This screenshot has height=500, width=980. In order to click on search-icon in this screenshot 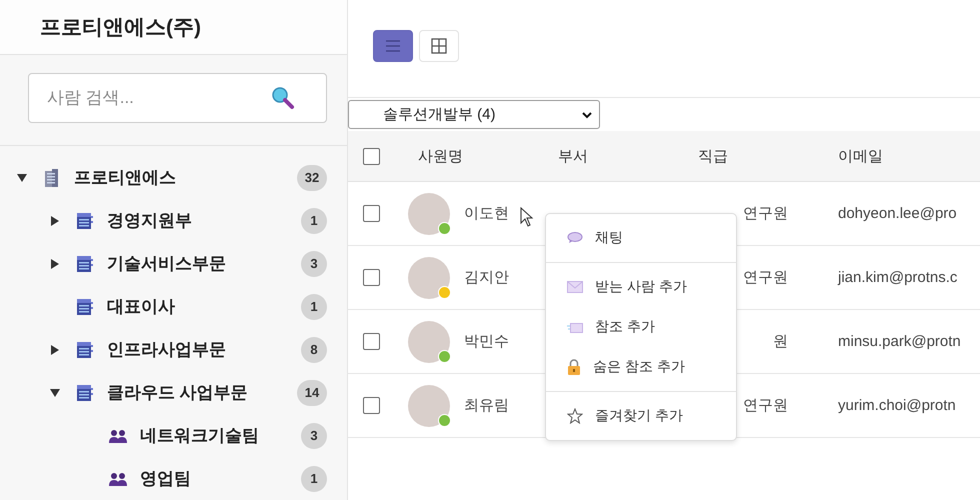, I will do `click(283, 98)`.